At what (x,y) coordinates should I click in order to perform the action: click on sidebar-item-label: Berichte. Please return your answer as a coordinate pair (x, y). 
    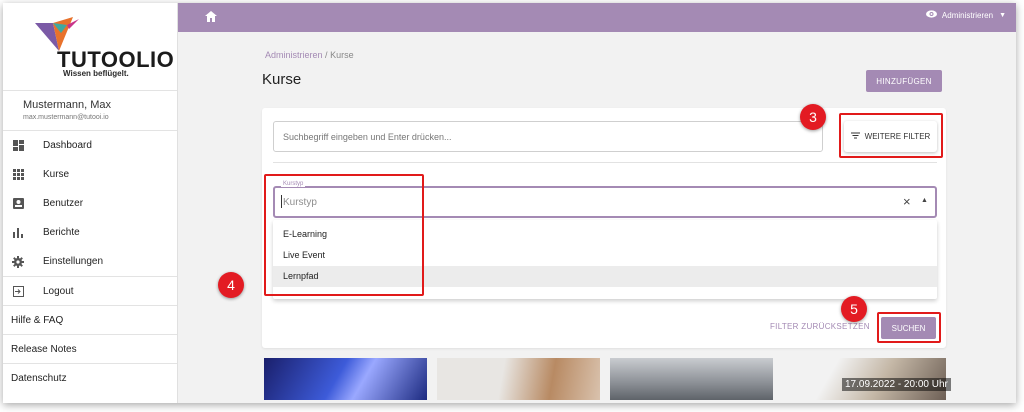
    Looking at the image, I should click on (61, 232).